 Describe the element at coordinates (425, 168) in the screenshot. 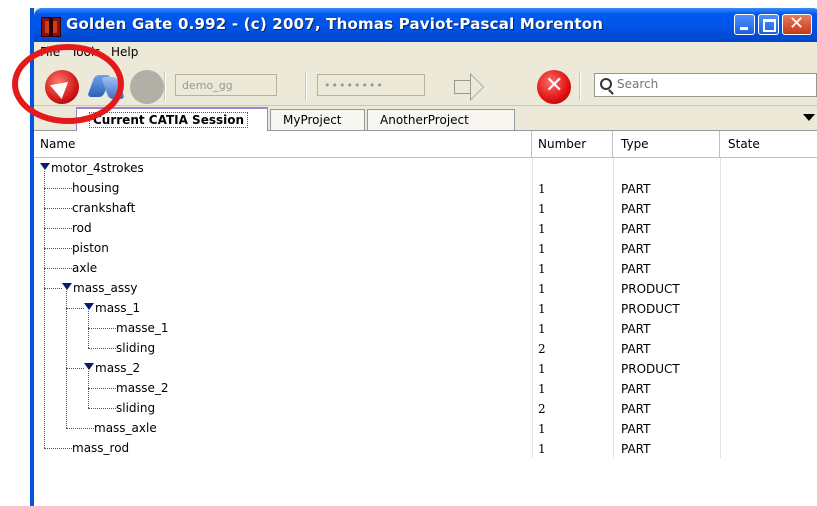

I see `table-row: motor_4strokes` at that location.